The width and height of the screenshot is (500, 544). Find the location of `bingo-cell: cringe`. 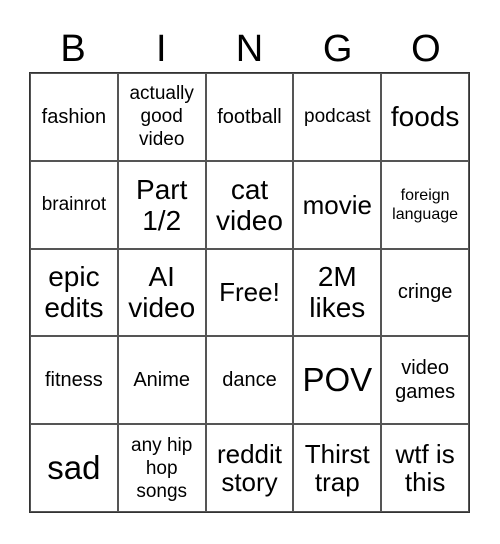

bingo-cell: cringe is located at coordinates (425, 292).